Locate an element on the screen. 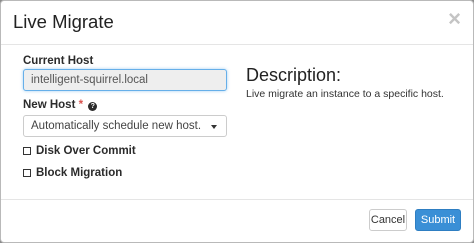 This screenshot has width=474, height=243. current-host-input is located at coordinates (125, 80).